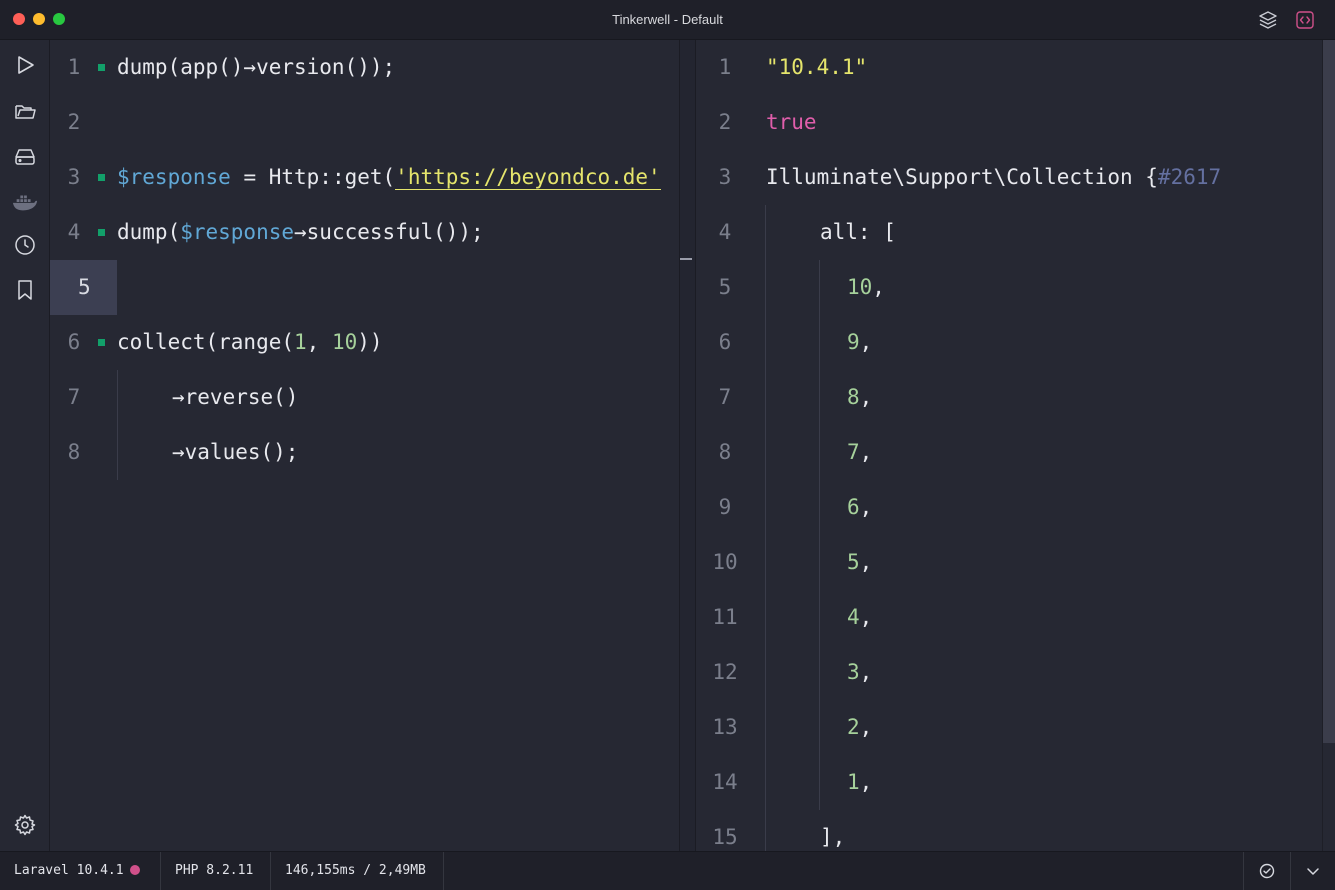 The width and height of the screenshot is (1335, 890). I want to click on output-line-number: 2, so click(725, 122).